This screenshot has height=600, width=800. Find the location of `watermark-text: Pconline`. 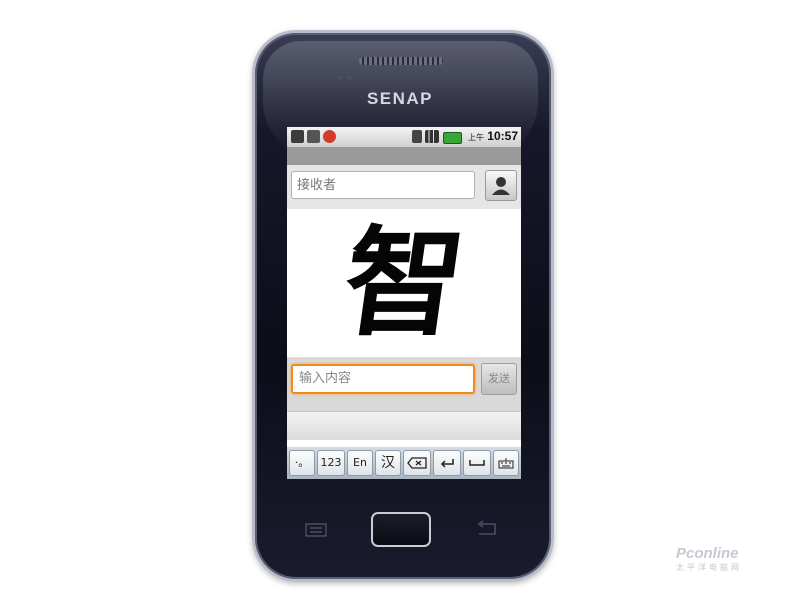

watermark-text: Pconline is located at coordinates (707, 553).